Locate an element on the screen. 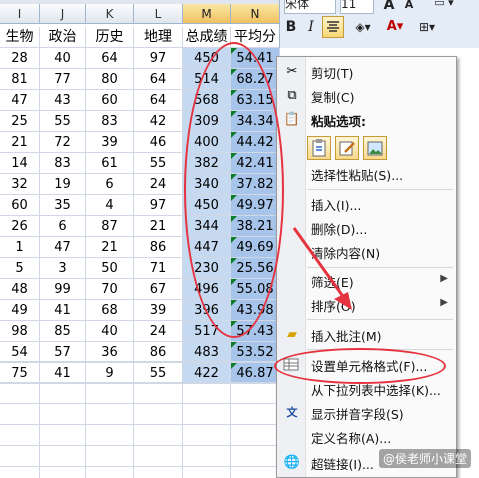 The height and width of the screenshot is (478, 479). arrow-head is located at coordinates (343, 301).